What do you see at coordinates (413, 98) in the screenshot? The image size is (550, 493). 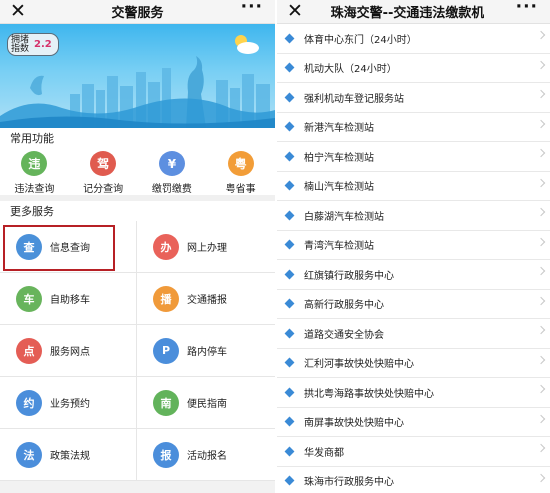 I see `list-item: 强利机动车登记服务站` at bounding box center [413, 98].